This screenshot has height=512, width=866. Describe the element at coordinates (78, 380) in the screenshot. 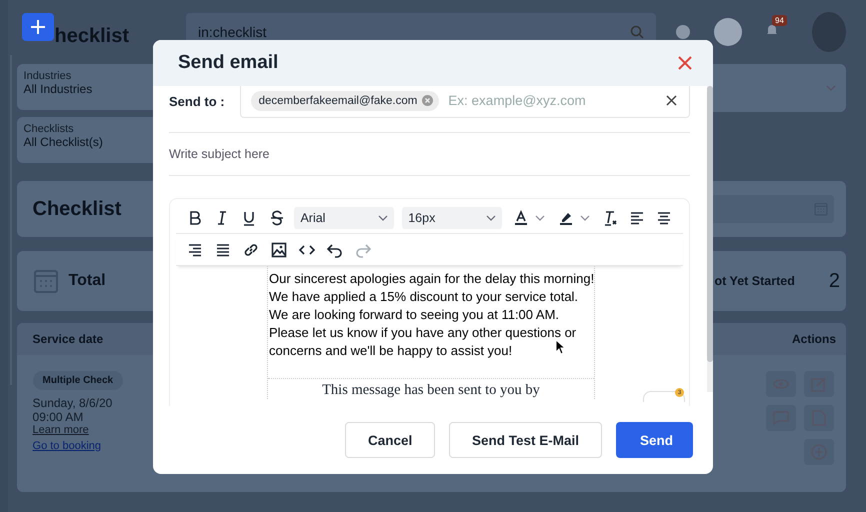

I see `tag: Multiple Check` at that location.